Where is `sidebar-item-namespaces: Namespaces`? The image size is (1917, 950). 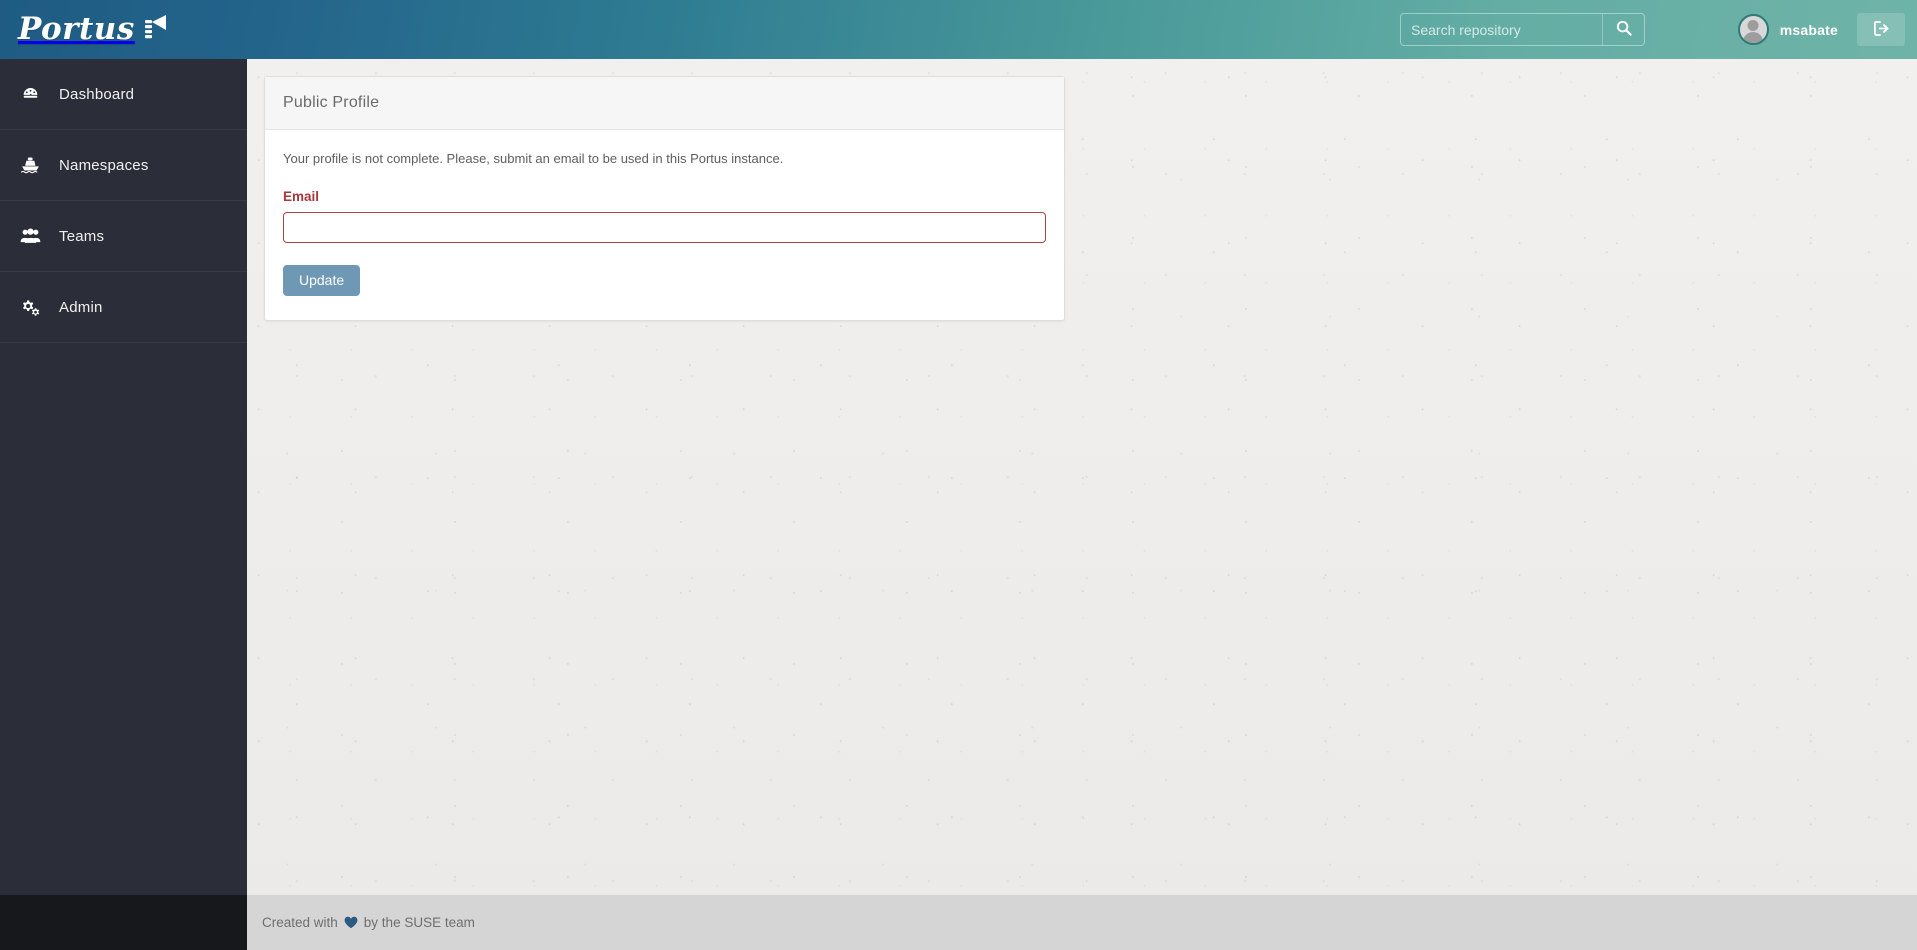
sidebar-item-namespaces: Namespaces is located at coordinates (123, 165).